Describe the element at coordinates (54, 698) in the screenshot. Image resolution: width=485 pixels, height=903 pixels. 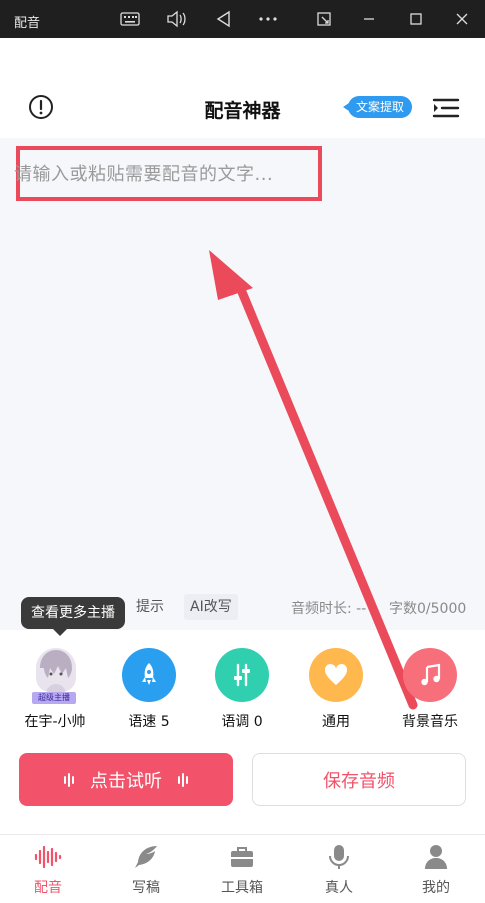
I see `anchor-badge: 超级主播` at that location.